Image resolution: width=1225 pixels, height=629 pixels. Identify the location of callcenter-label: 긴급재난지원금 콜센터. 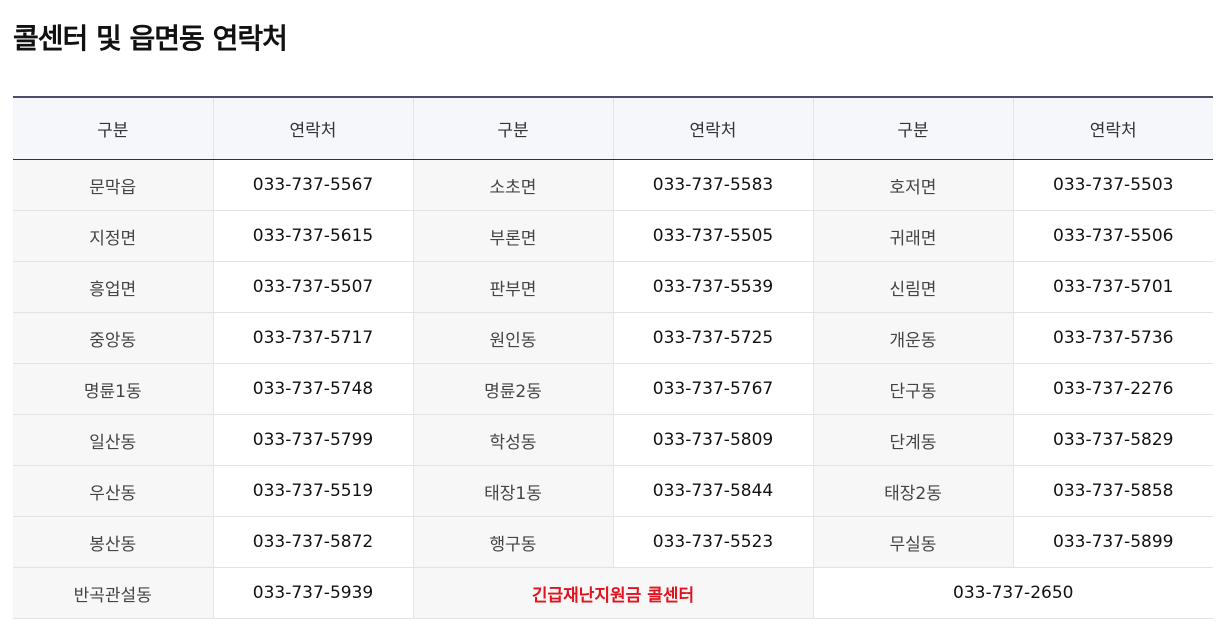
(613, 593).